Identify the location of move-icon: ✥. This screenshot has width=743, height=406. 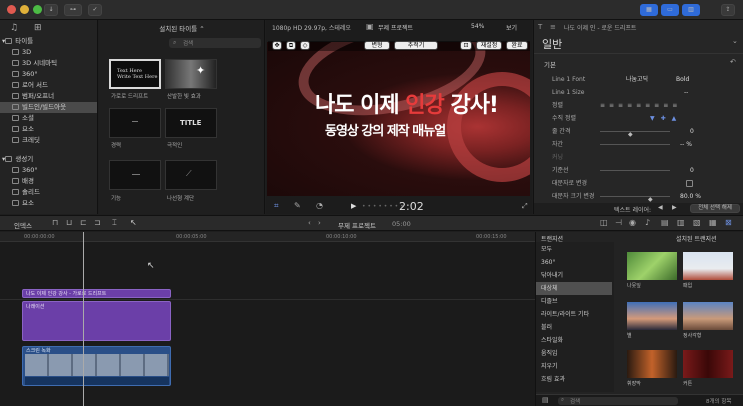
(277, 45).